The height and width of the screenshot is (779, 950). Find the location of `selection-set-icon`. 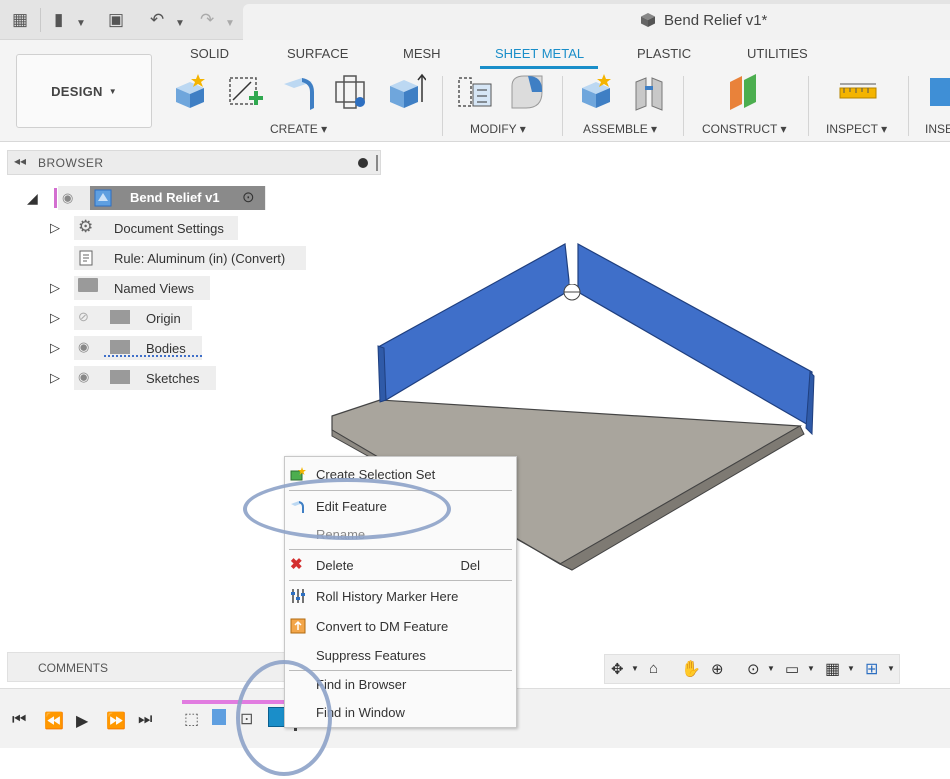

selection-set-icon is located at coordinates (298, 474).